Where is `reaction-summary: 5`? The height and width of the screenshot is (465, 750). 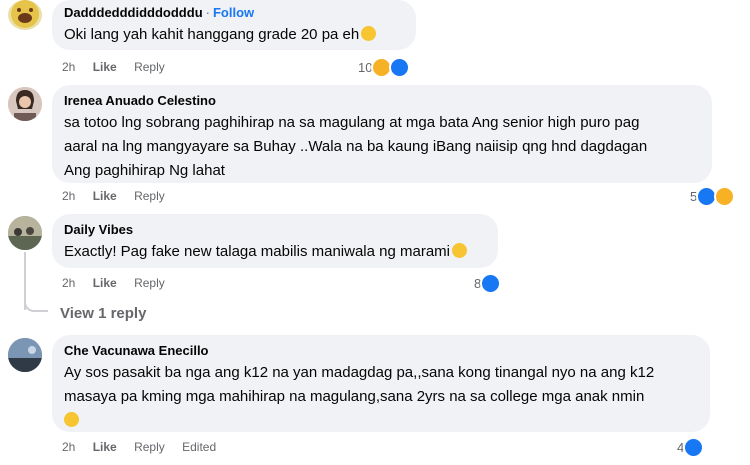
reaction-summary: 5 is located at coordinates (713, 196).